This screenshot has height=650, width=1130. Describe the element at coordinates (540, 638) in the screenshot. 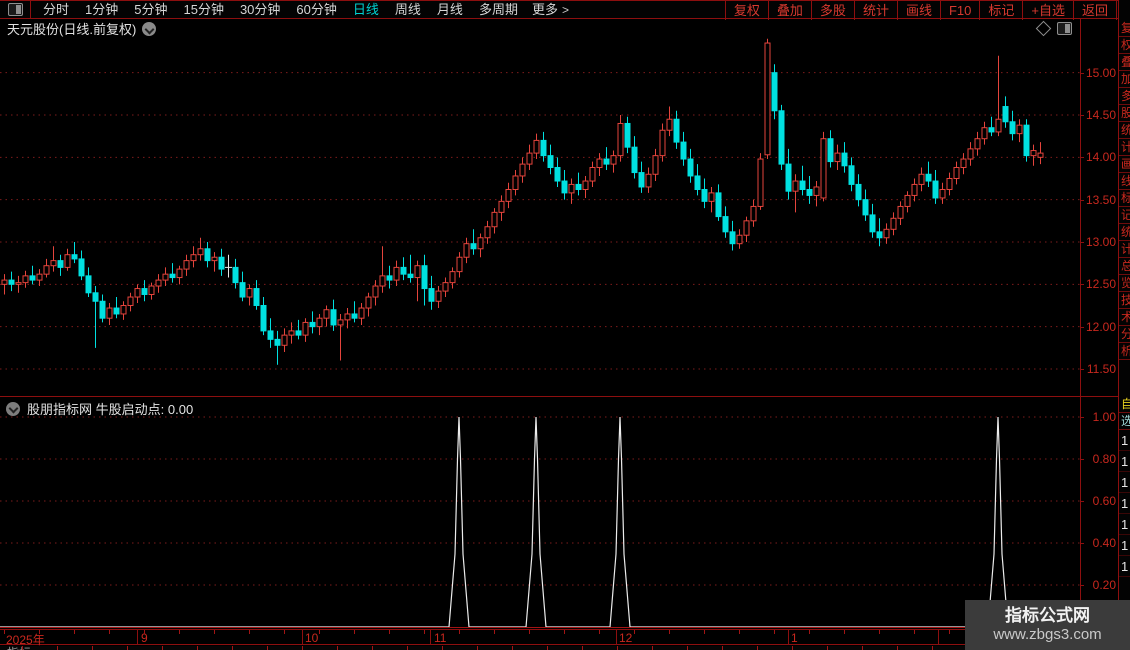

I see `timeline-axis: 2025年 9 10 11 12 1` at that location.